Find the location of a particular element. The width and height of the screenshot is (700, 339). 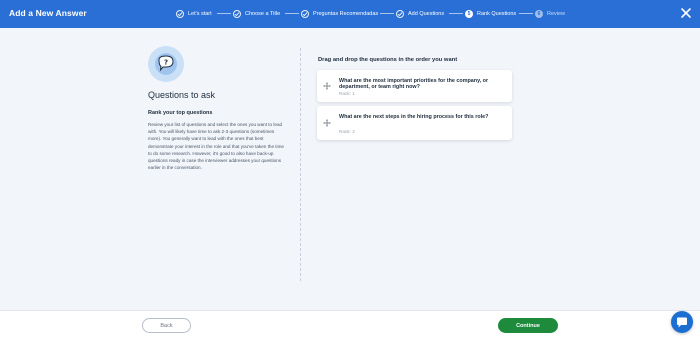

step-choose-title: Choose a Title is located at coordinates (256, 14).